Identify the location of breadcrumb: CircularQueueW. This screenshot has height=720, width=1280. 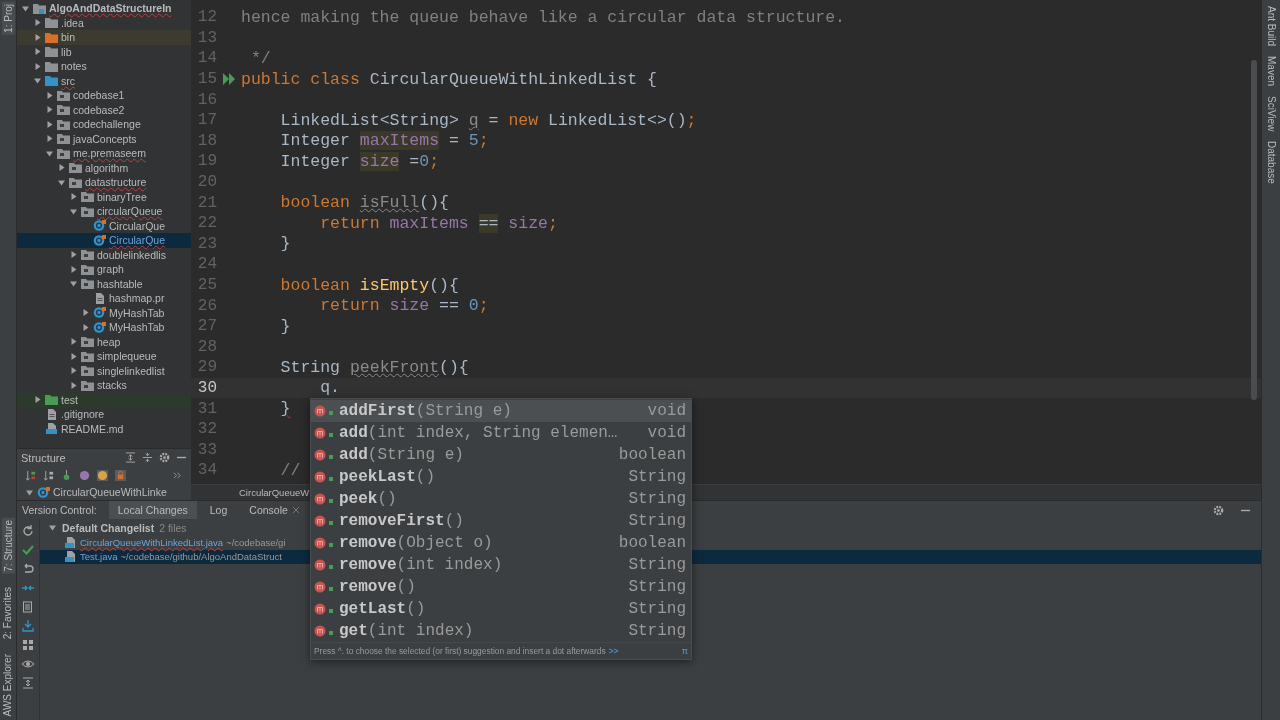
(274, 492).